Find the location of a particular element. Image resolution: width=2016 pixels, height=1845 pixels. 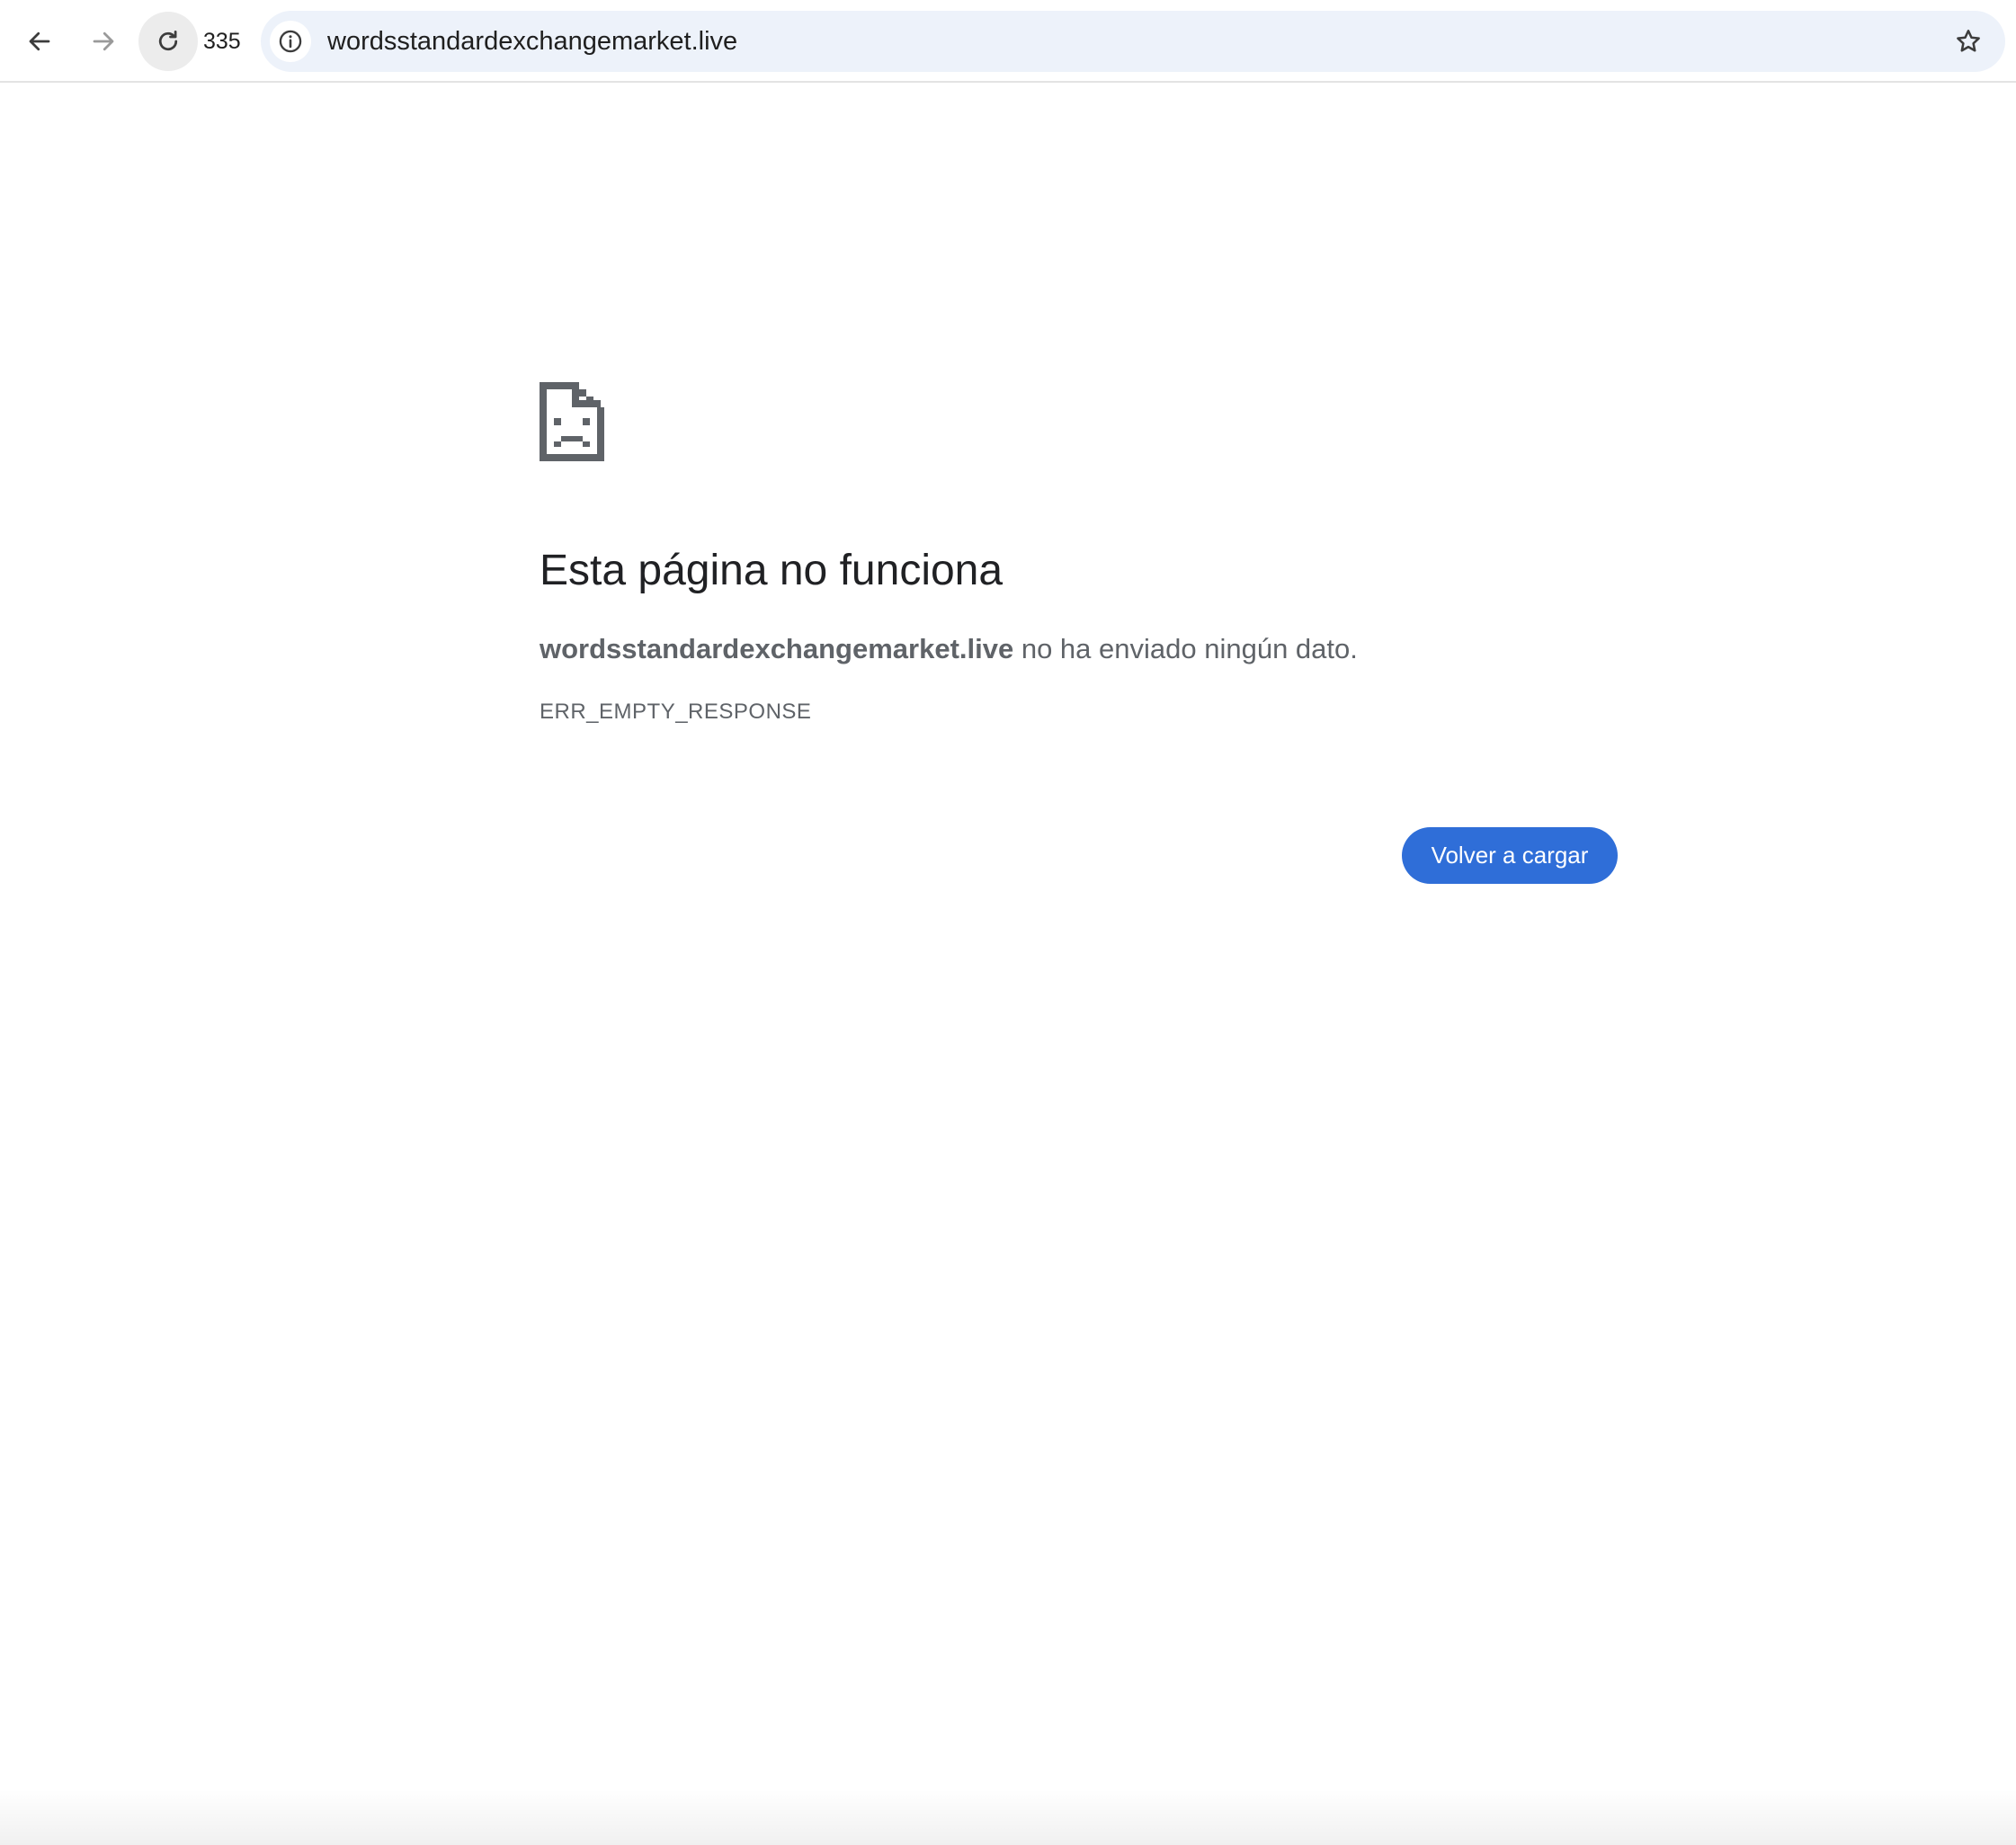

bookmark-button is located at coordinates (1968, 42).